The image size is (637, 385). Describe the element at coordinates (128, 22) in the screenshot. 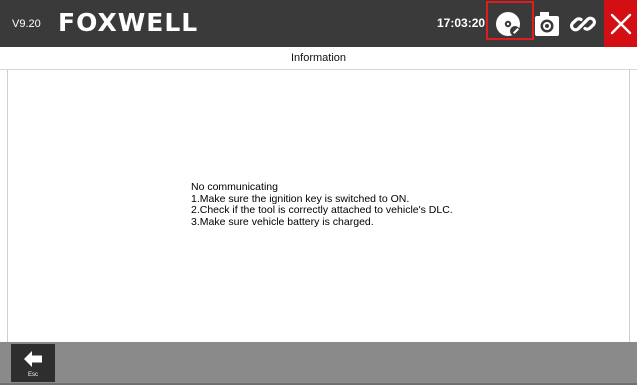

I see `brand-logo: FOXWELL` at that location.